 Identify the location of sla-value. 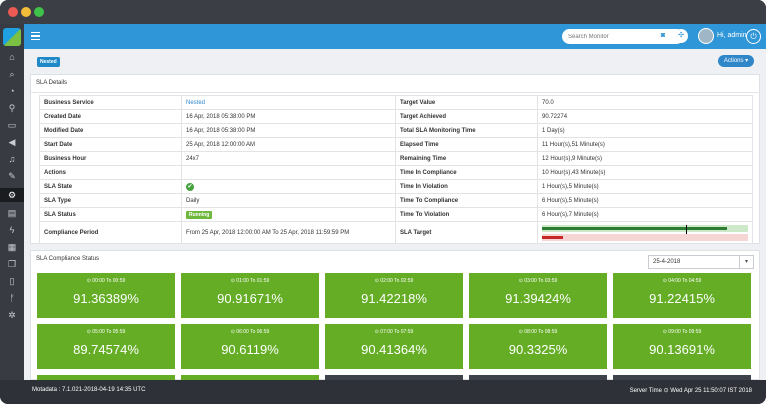
(288, 172).